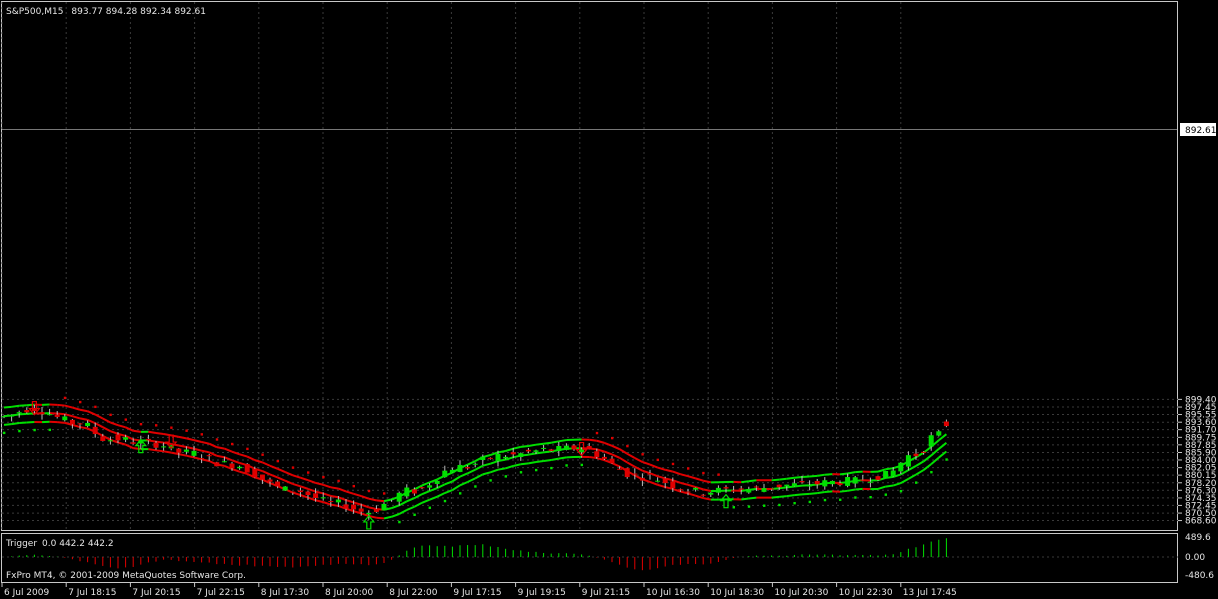 This screenshot has width=1218, height=599. What do you see at coordinates (1198, 538) in the screenshot?
I see `indicator-tick-label: 489.6` at bounding box center [1198, 538].